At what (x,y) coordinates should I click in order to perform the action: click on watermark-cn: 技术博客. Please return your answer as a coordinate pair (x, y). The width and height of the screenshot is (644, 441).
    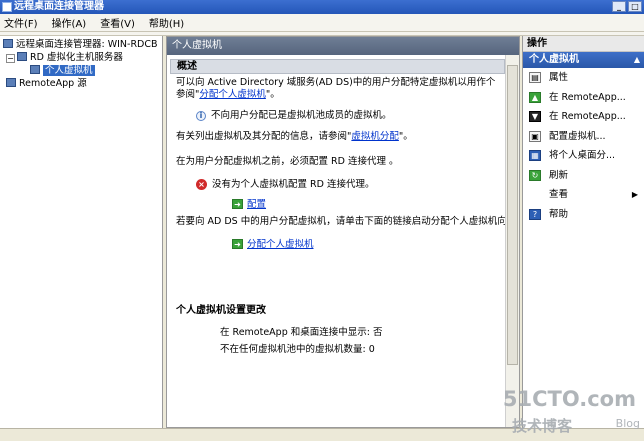
    Looking at the image, I should click on (542, 426).